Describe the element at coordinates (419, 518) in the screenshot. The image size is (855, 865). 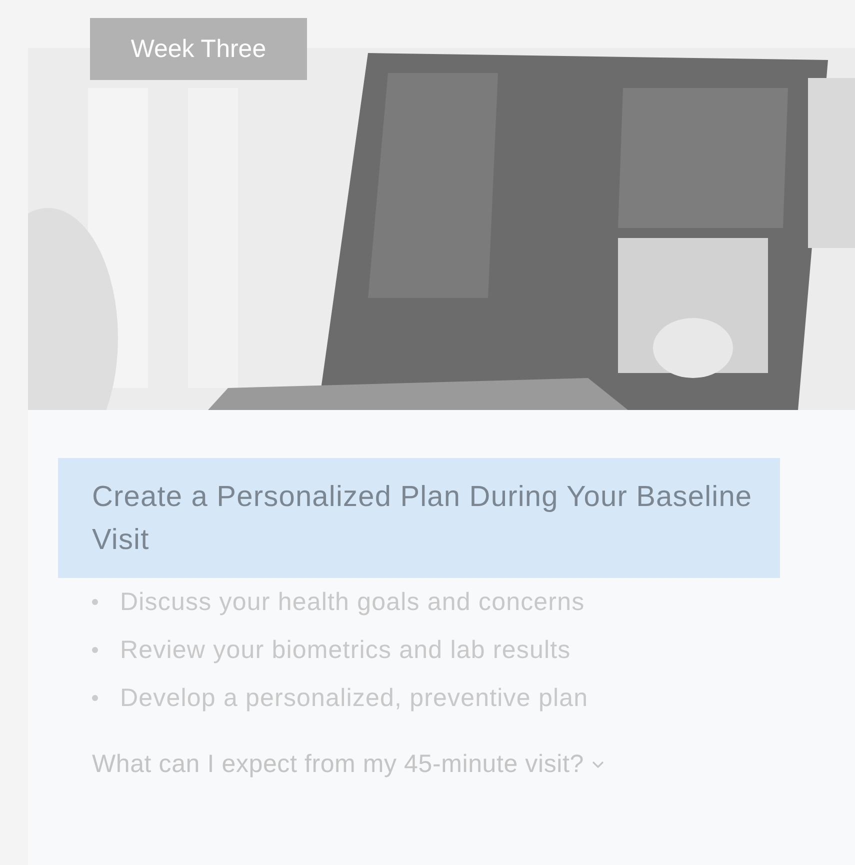
I see `card-heading: Create a Personalized Plan During Your Baseline Visit` at that location.